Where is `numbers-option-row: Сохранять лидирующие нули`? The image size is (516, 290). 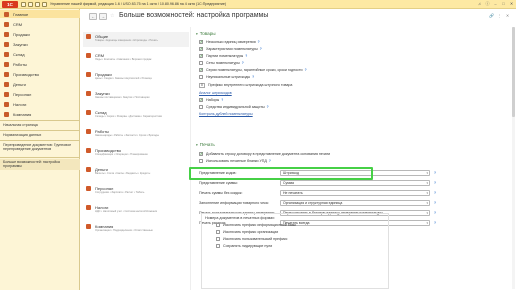
numbers-option-row: Сохранять лидирующие нули is located at coordinates (244, 246).